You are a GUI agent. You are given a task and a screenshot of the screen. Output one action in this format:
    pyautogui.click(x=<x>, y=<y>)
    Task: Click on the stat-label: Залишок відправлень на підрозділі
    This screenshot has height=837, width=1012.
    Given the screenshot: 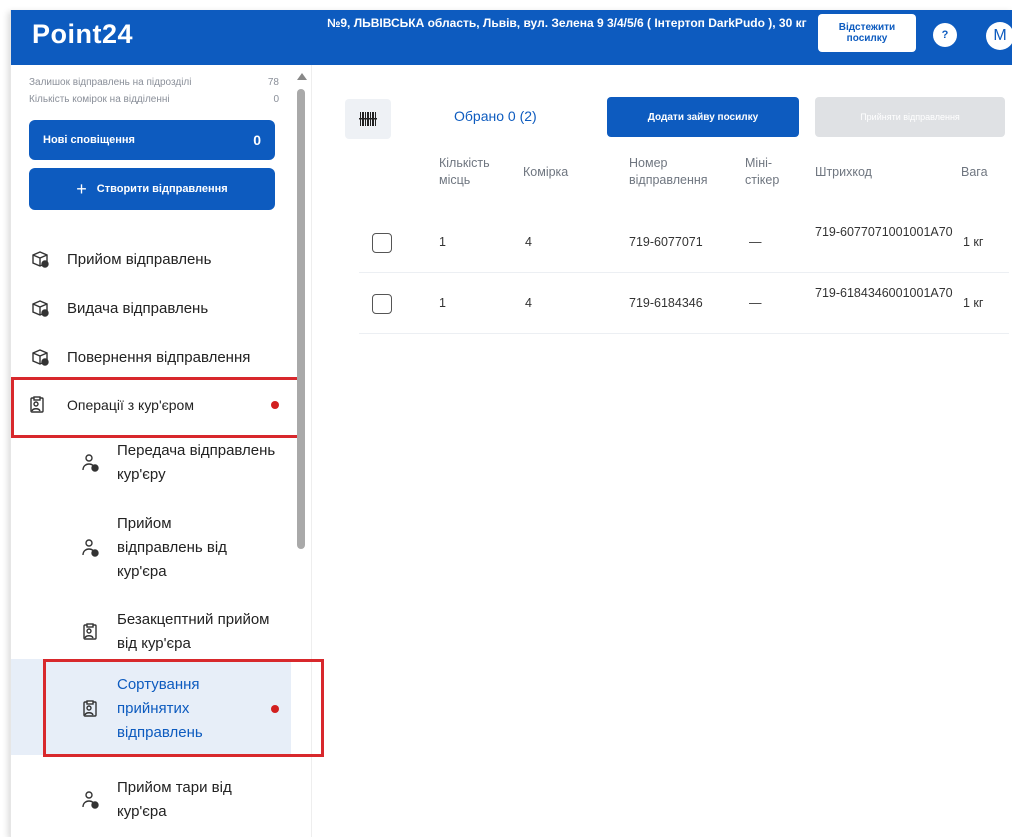 What is the action you would take?
    pyautogui.click(x=110, y=82)
    